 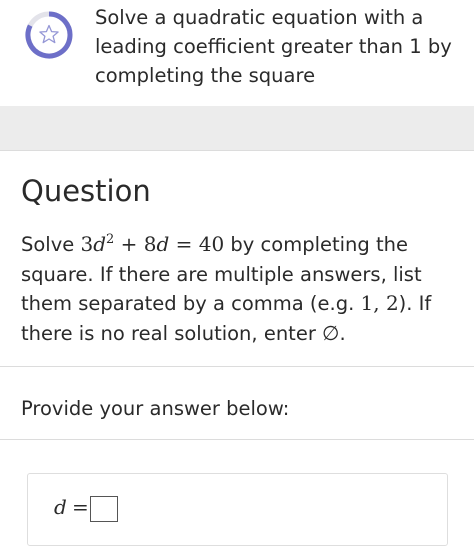 I want to click on equation-coefficient: 3, so click(x=87, y=244).